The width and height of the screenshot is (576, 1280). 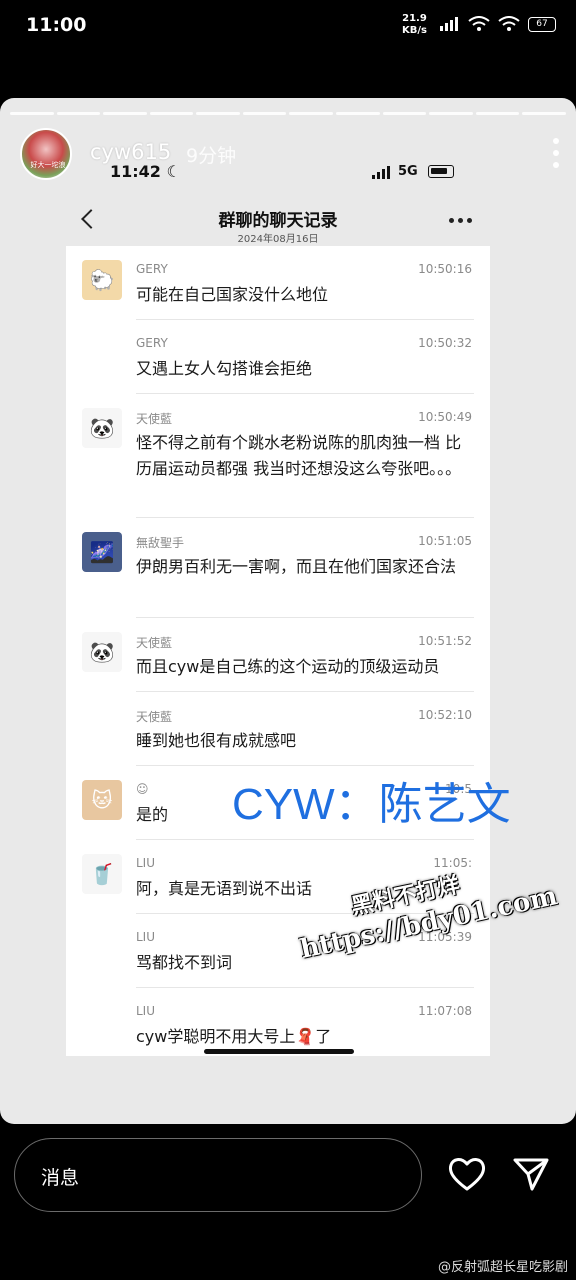 What do you see at coordinates (102, 800) in the screenshot?
I see `avatar: 🐱` at bounding box center [102, 800].